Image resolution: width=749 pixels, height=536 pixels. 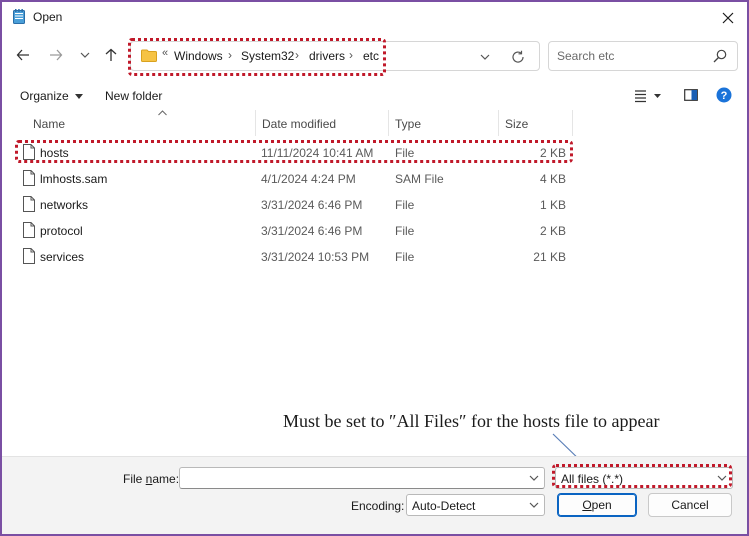 I want to click on back-button, so click(x=23, y=55).